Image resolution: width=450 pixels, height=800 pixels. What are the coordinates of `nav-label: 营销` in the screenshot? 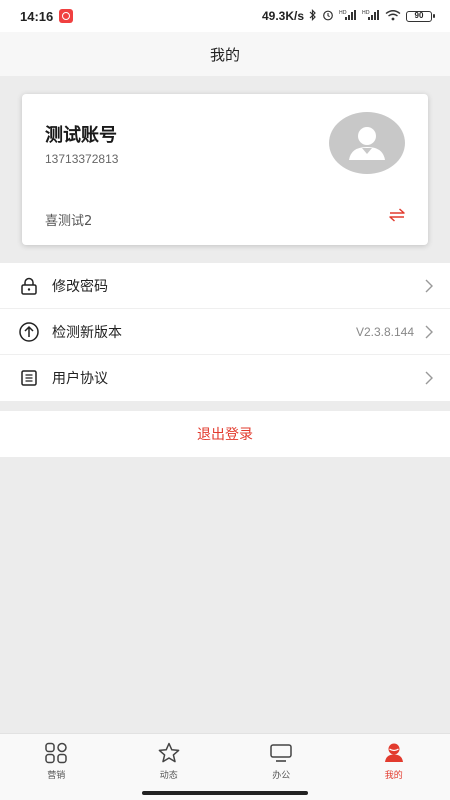 It's located at (56, 776).